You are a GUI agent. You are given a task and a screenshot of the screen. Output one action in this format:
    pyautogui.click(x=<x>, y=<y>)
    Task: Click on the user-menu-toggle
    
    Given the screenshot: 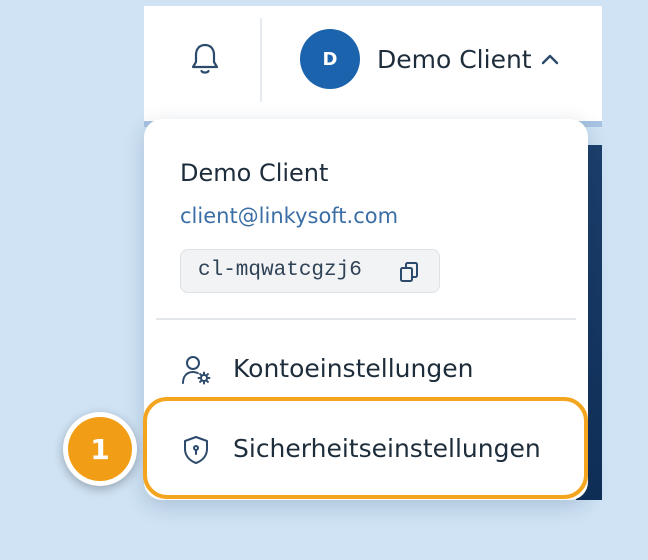 What is the action you would take?
    pyautogui.click(x=550, y=60)
    